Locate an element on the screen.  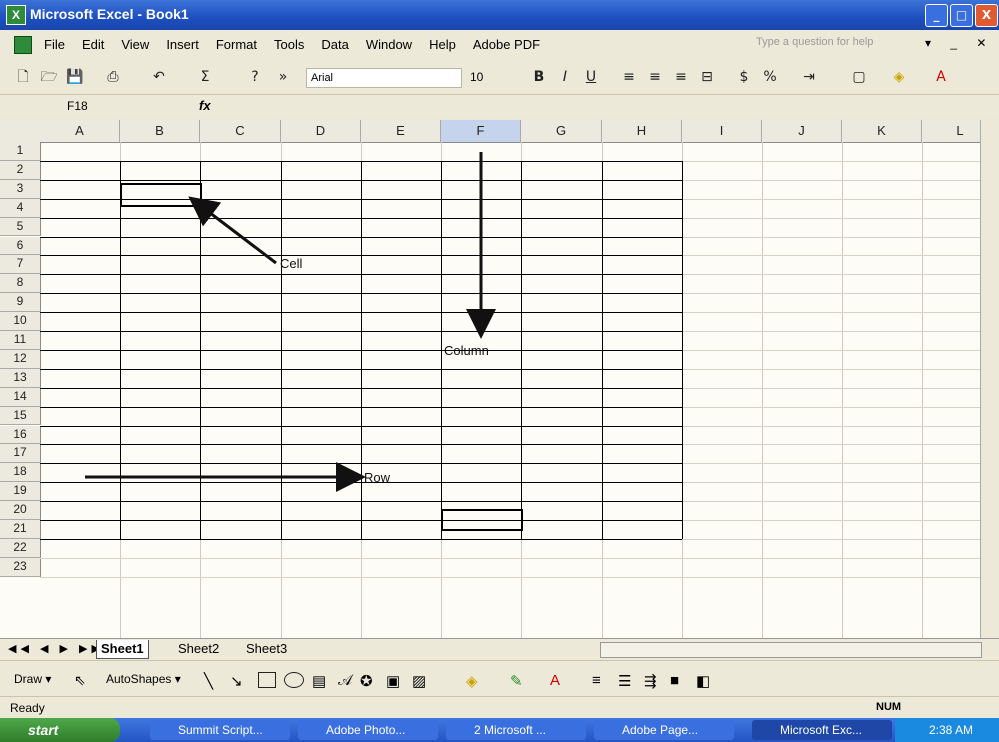
oval-tool-icon is located at coordinates (294, 680).